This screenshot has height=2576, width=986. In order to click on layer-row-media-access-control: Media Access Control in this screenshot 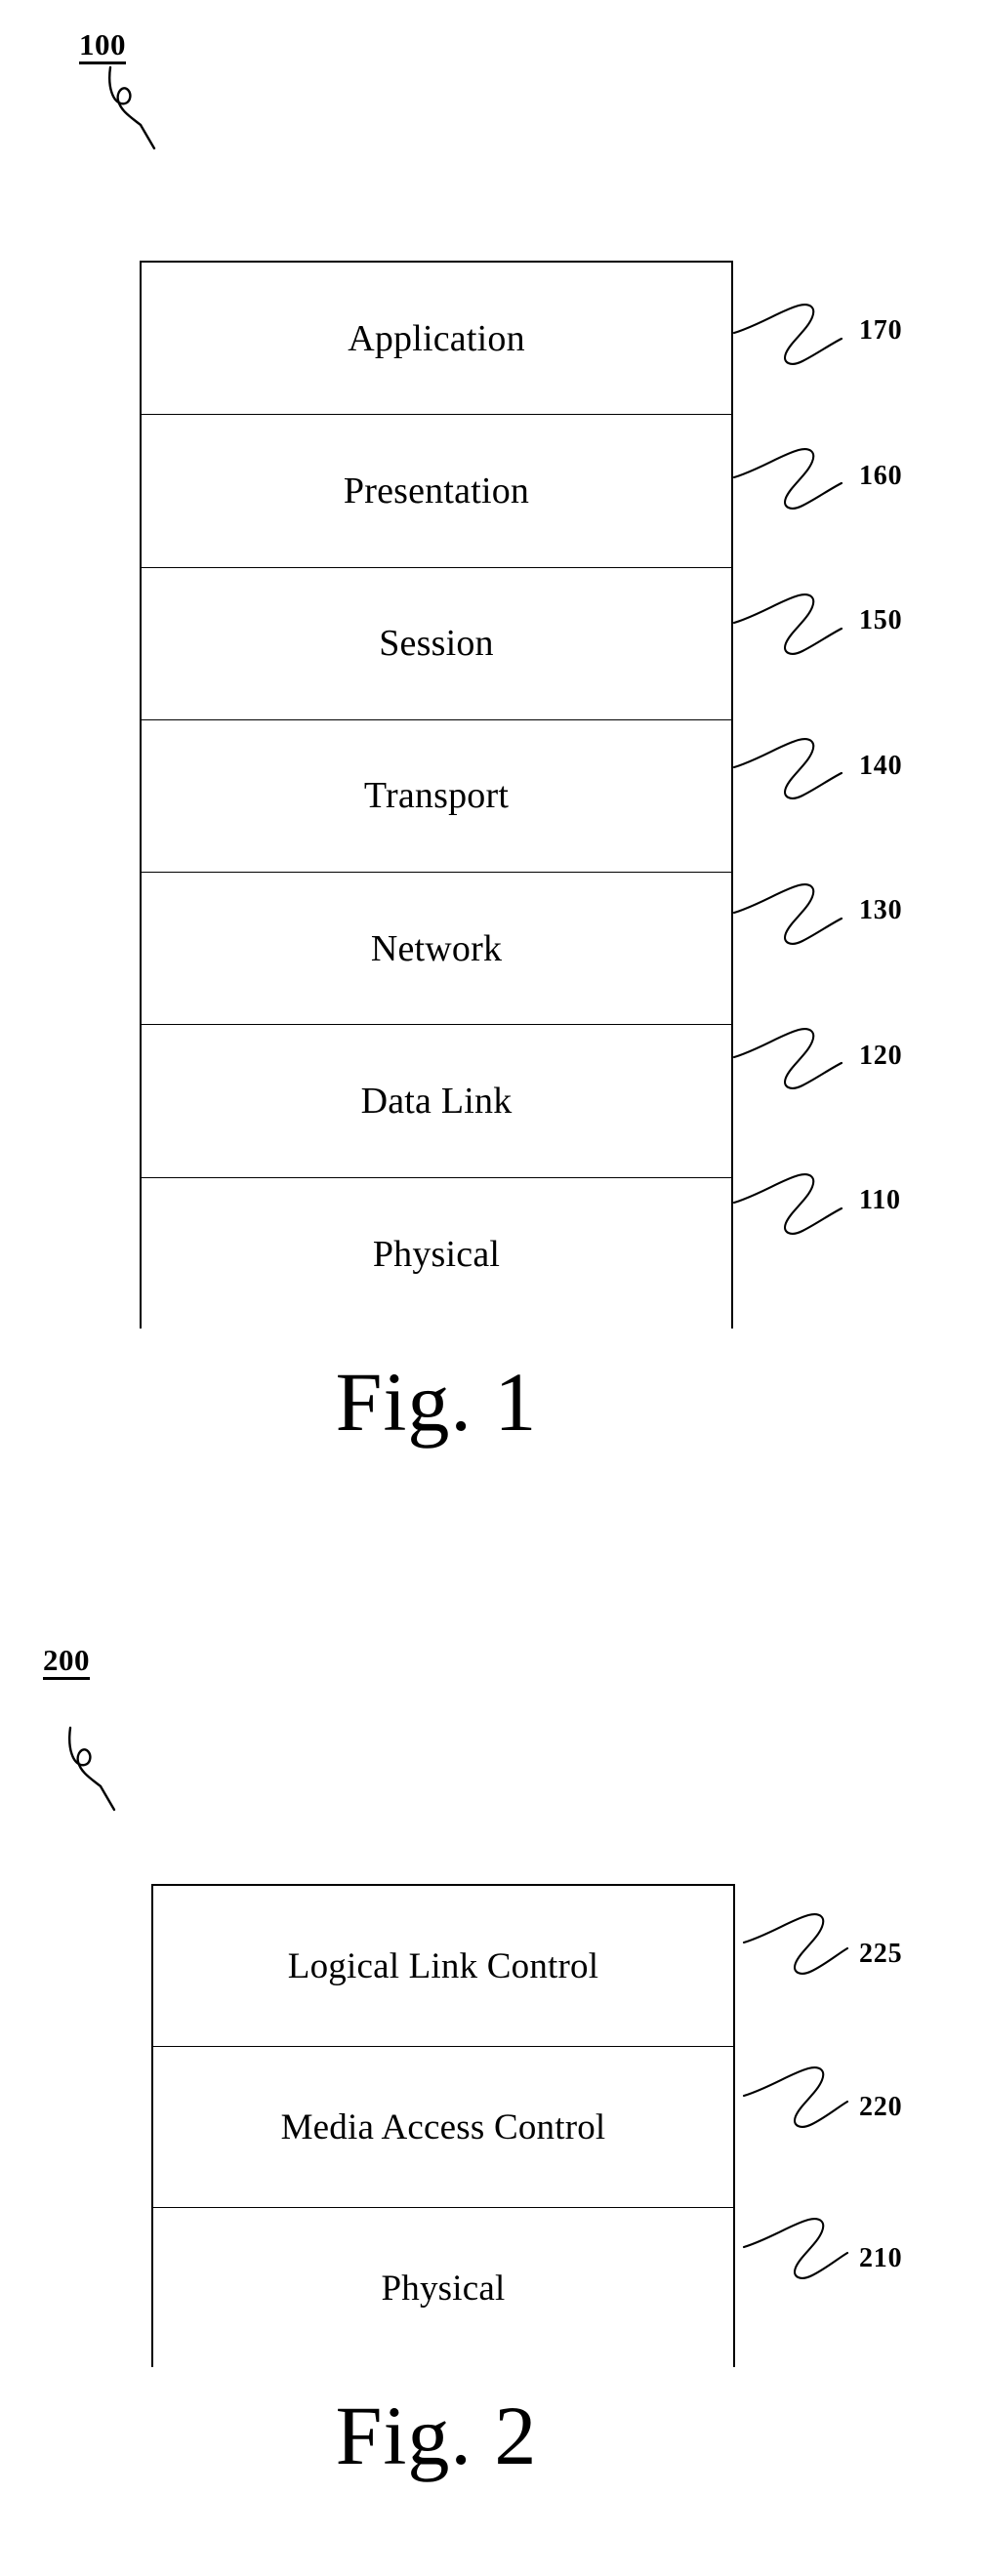, I will do `click(443, 2127)`.